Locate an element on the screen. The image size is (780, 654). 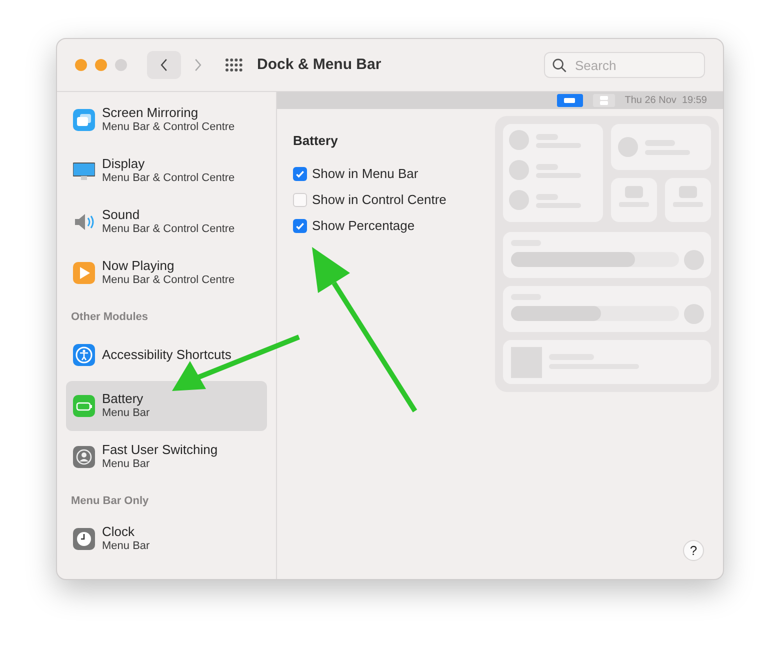
search-icon is located at coordinates (559, 65).